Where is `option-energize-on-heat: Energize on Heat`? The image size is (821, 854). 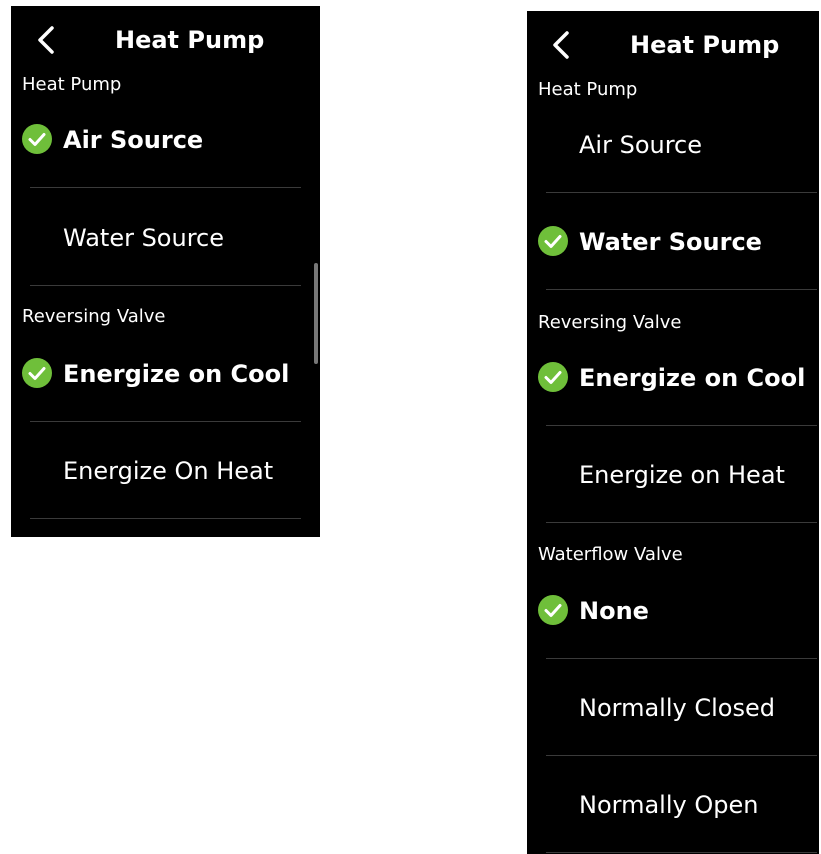
option-energize-on-heat: Energize on Heat is located at coordinates (673, 474).